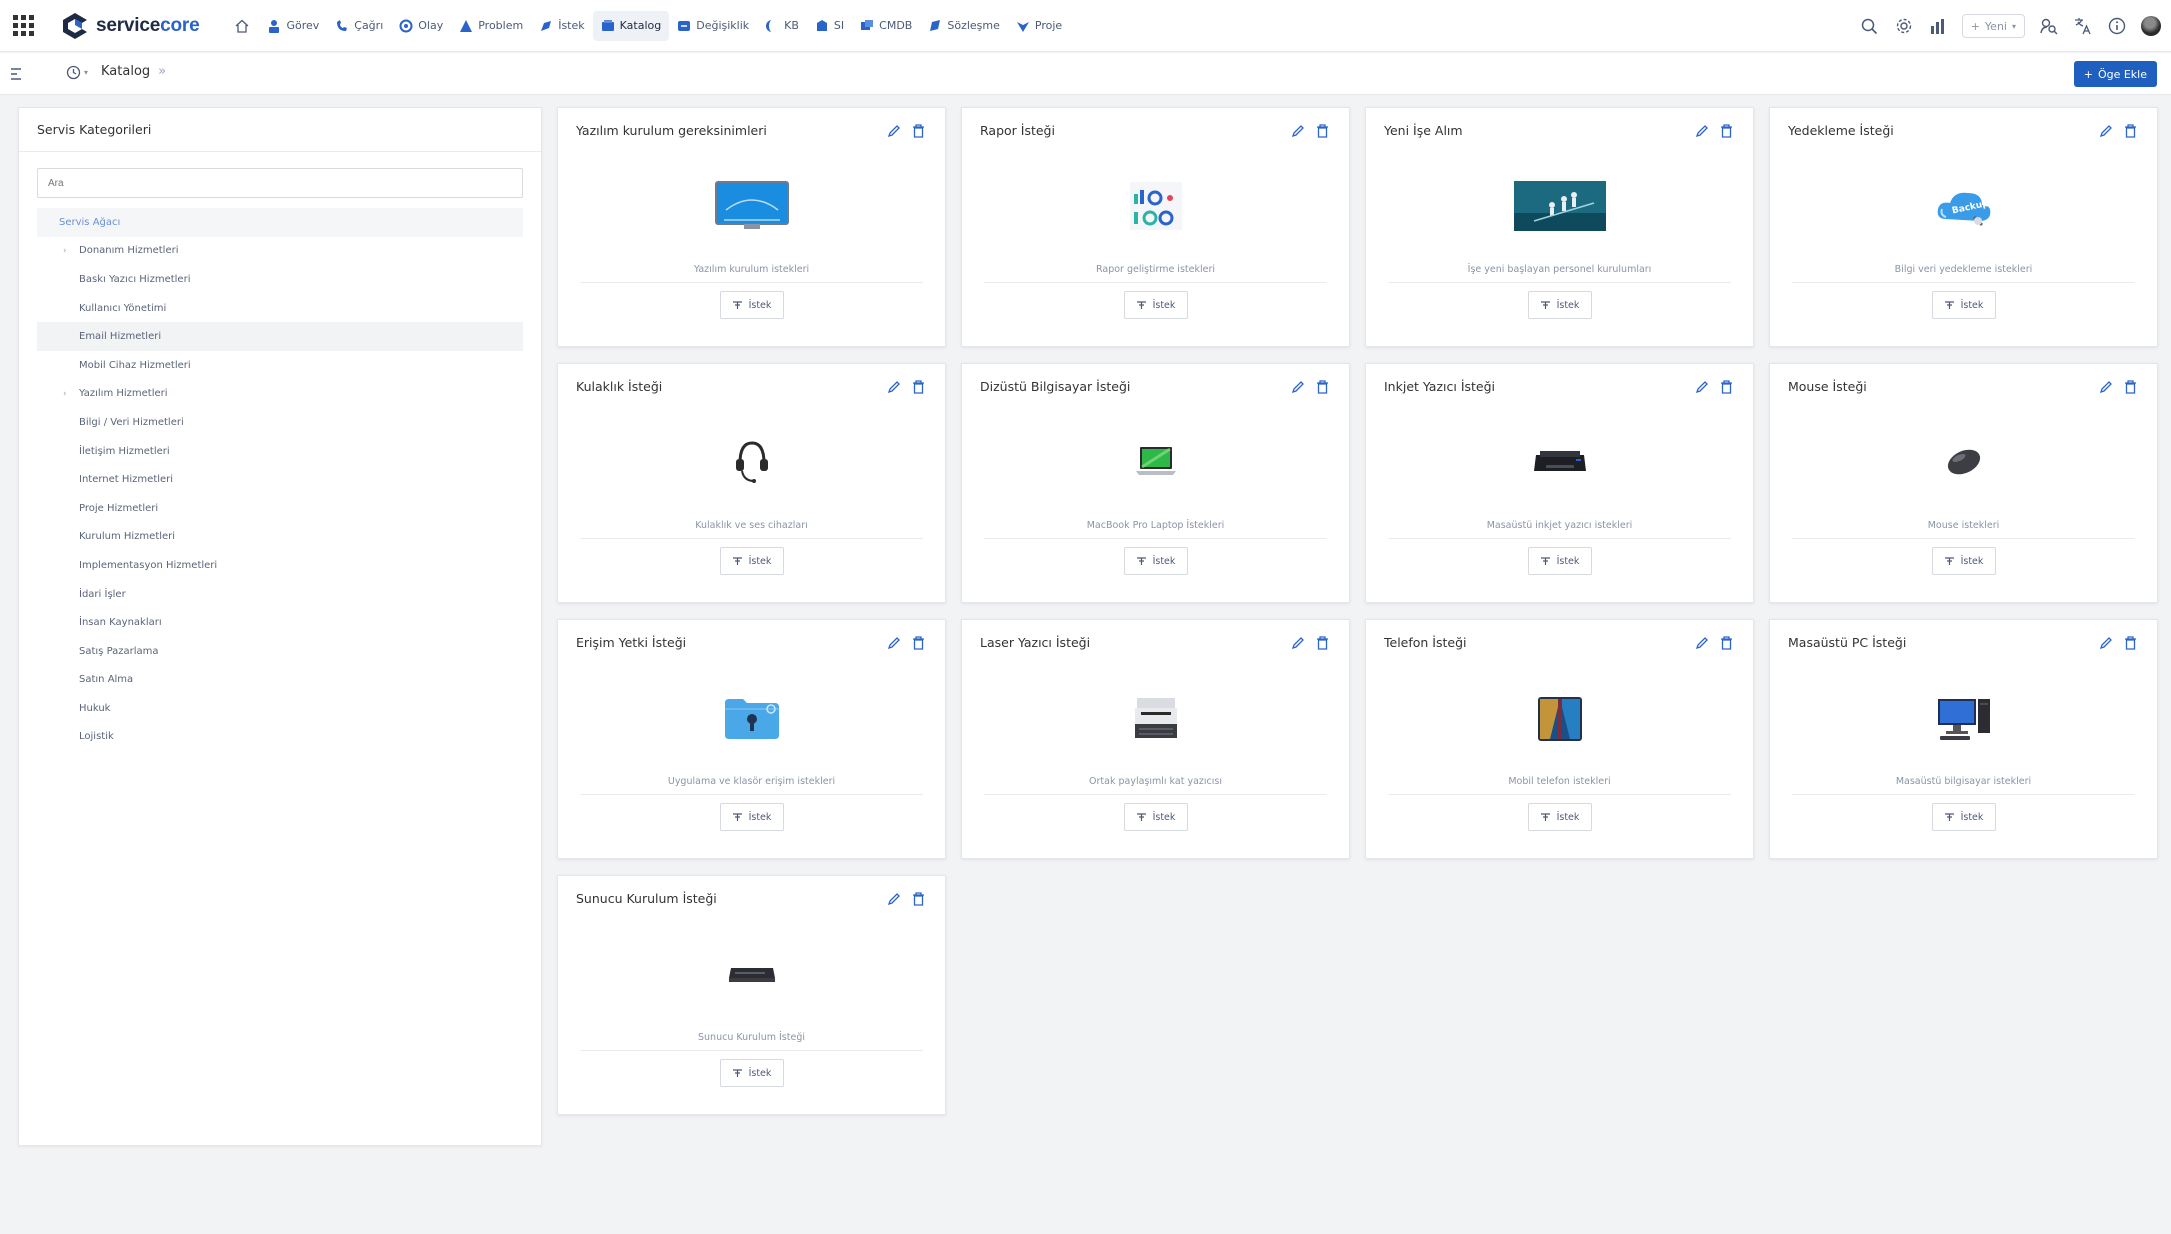  I want to click on tree-item: Mobil Cihaz Hizmetleri, so click(280, 365).